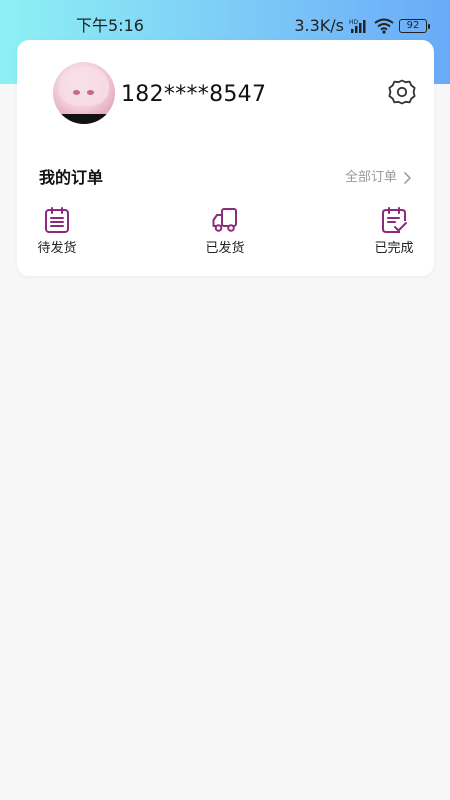 The height and width of the screenshot is (800, 450). I want to click on avatar-hair, so click(84, 86).